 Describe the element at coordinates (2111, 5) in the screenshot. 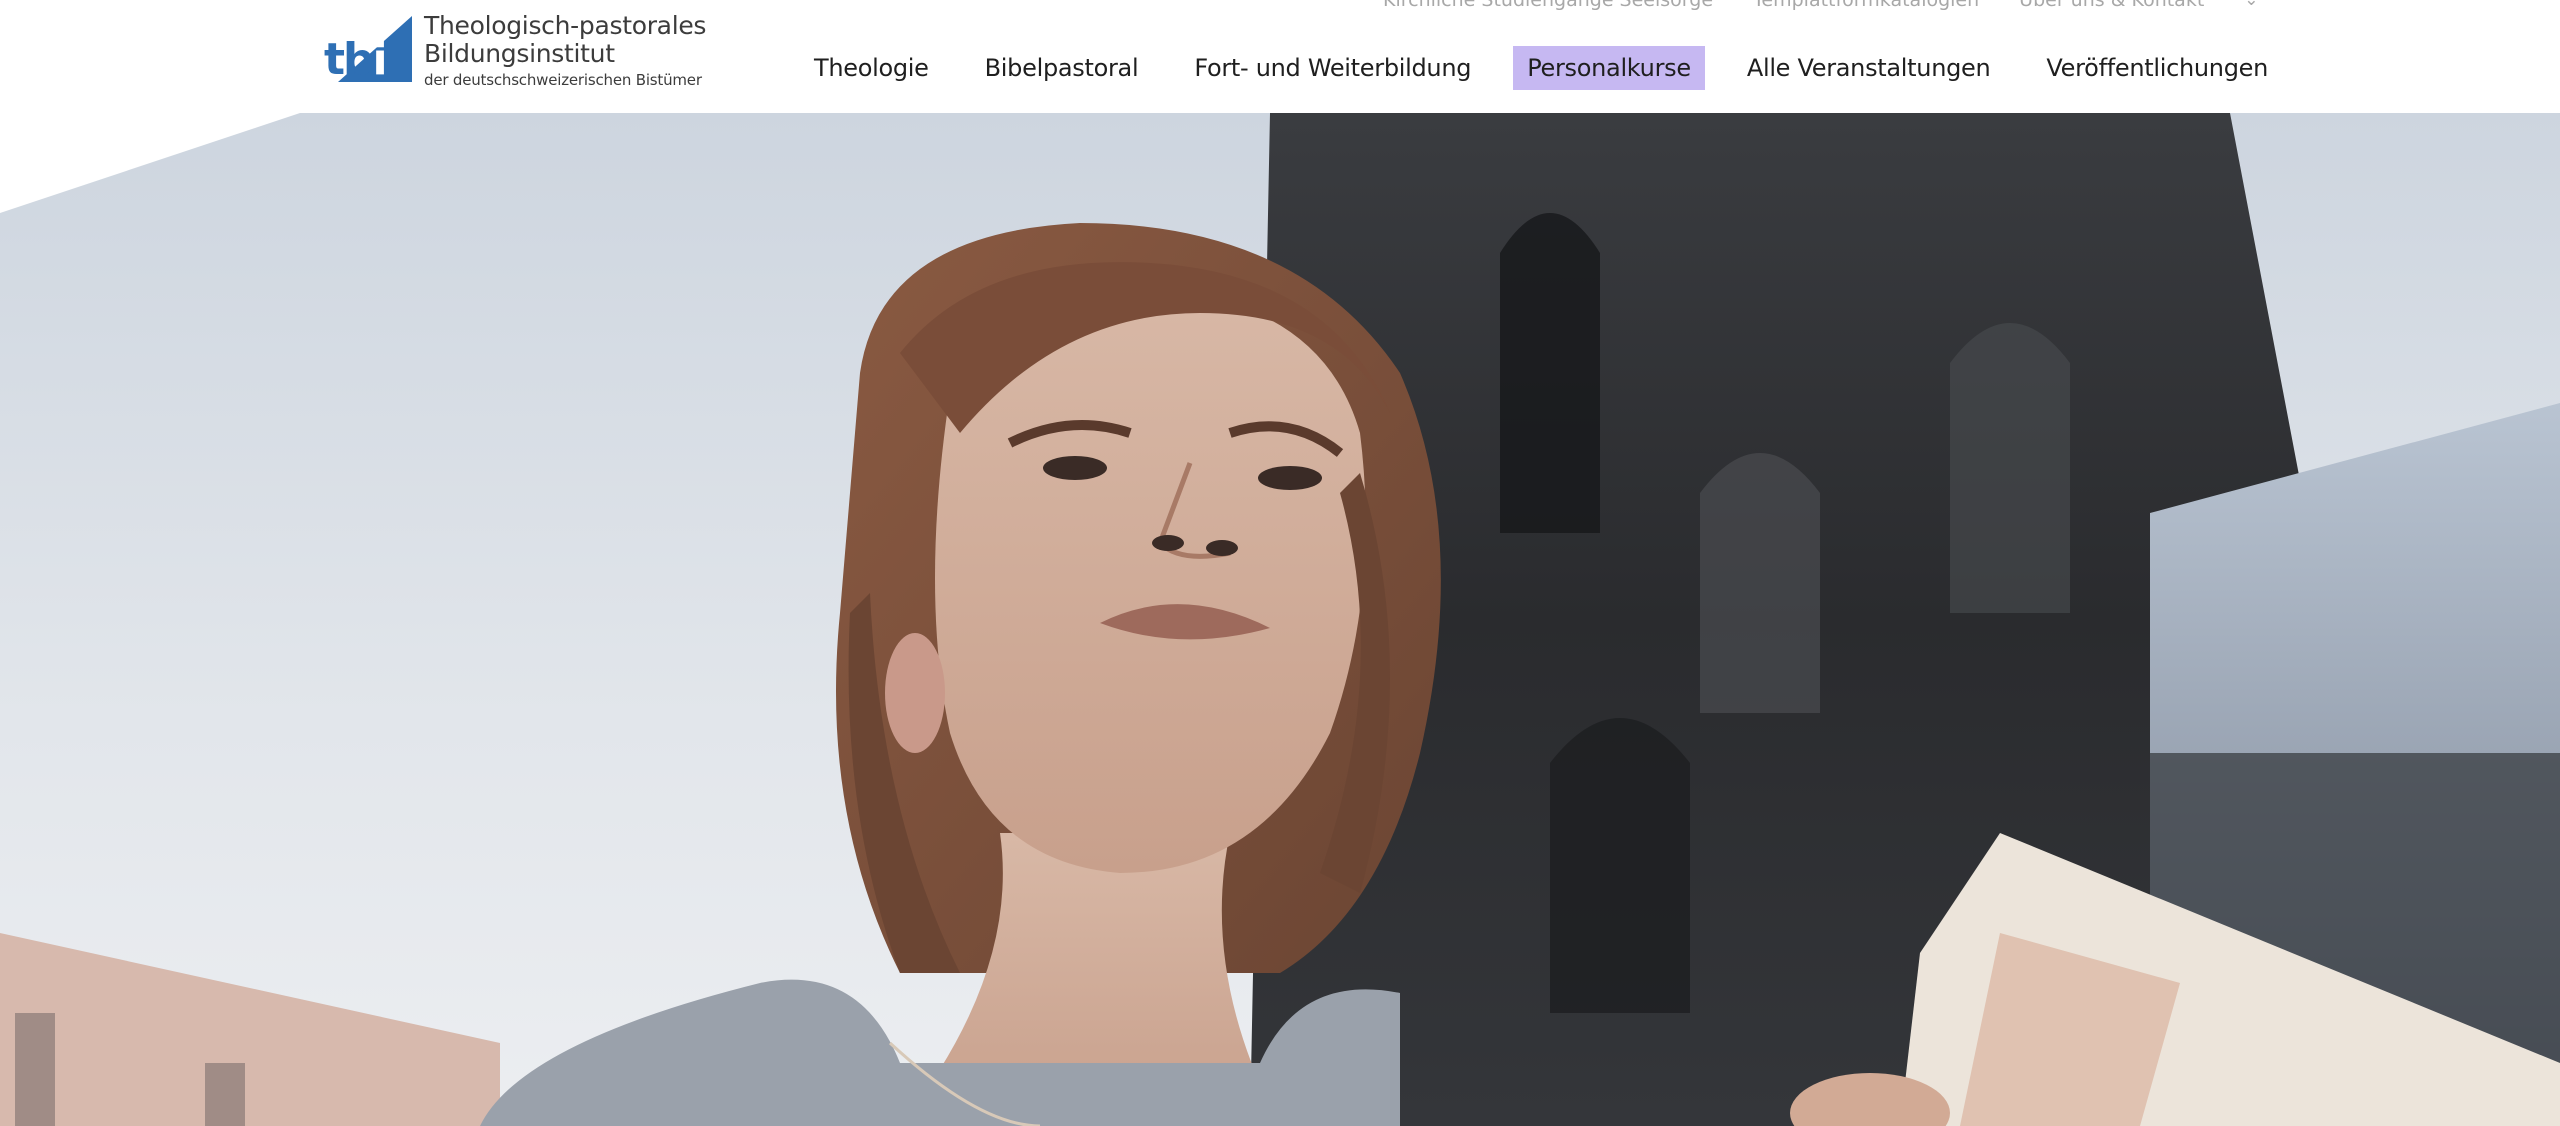

I see `utility-link-ueber-uns: Über uns & Kontakt` at that location.